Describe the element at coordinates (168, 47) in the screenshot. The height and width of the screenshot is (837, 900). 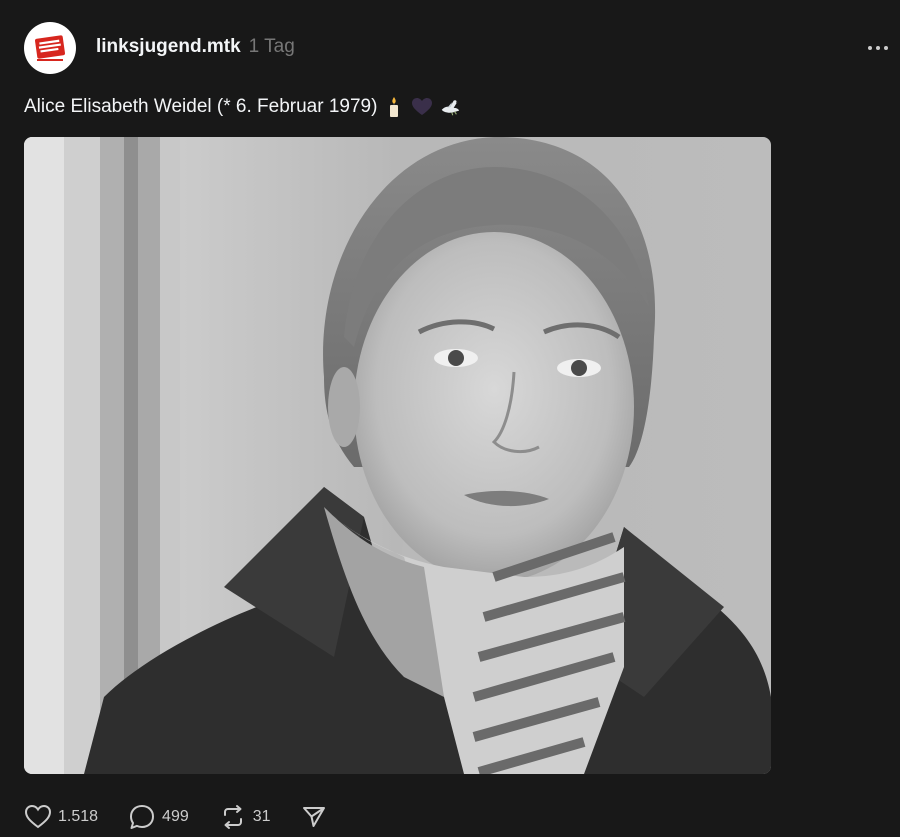
I see `username-link: linksjugend.mtk` at that location.